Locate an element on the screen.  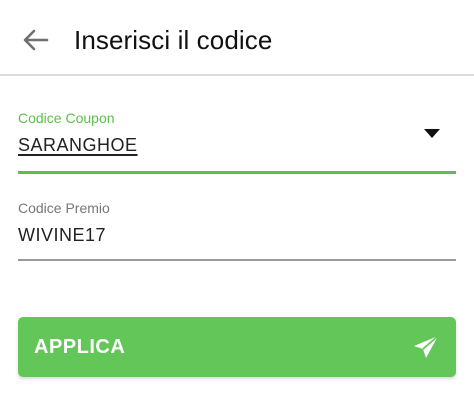
back-button is located at coordinates (36, 40).